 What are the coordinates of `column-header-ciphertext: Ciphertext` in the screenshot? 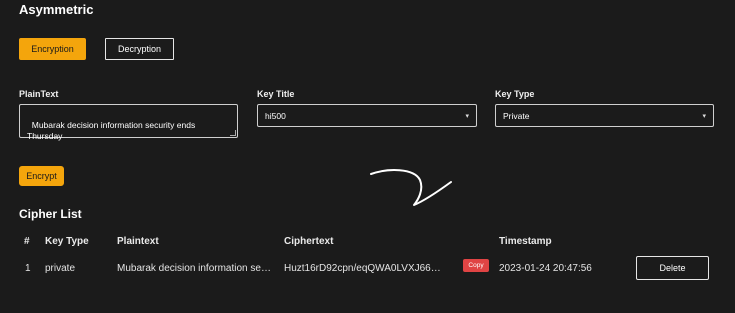 It's located at (309, 241).